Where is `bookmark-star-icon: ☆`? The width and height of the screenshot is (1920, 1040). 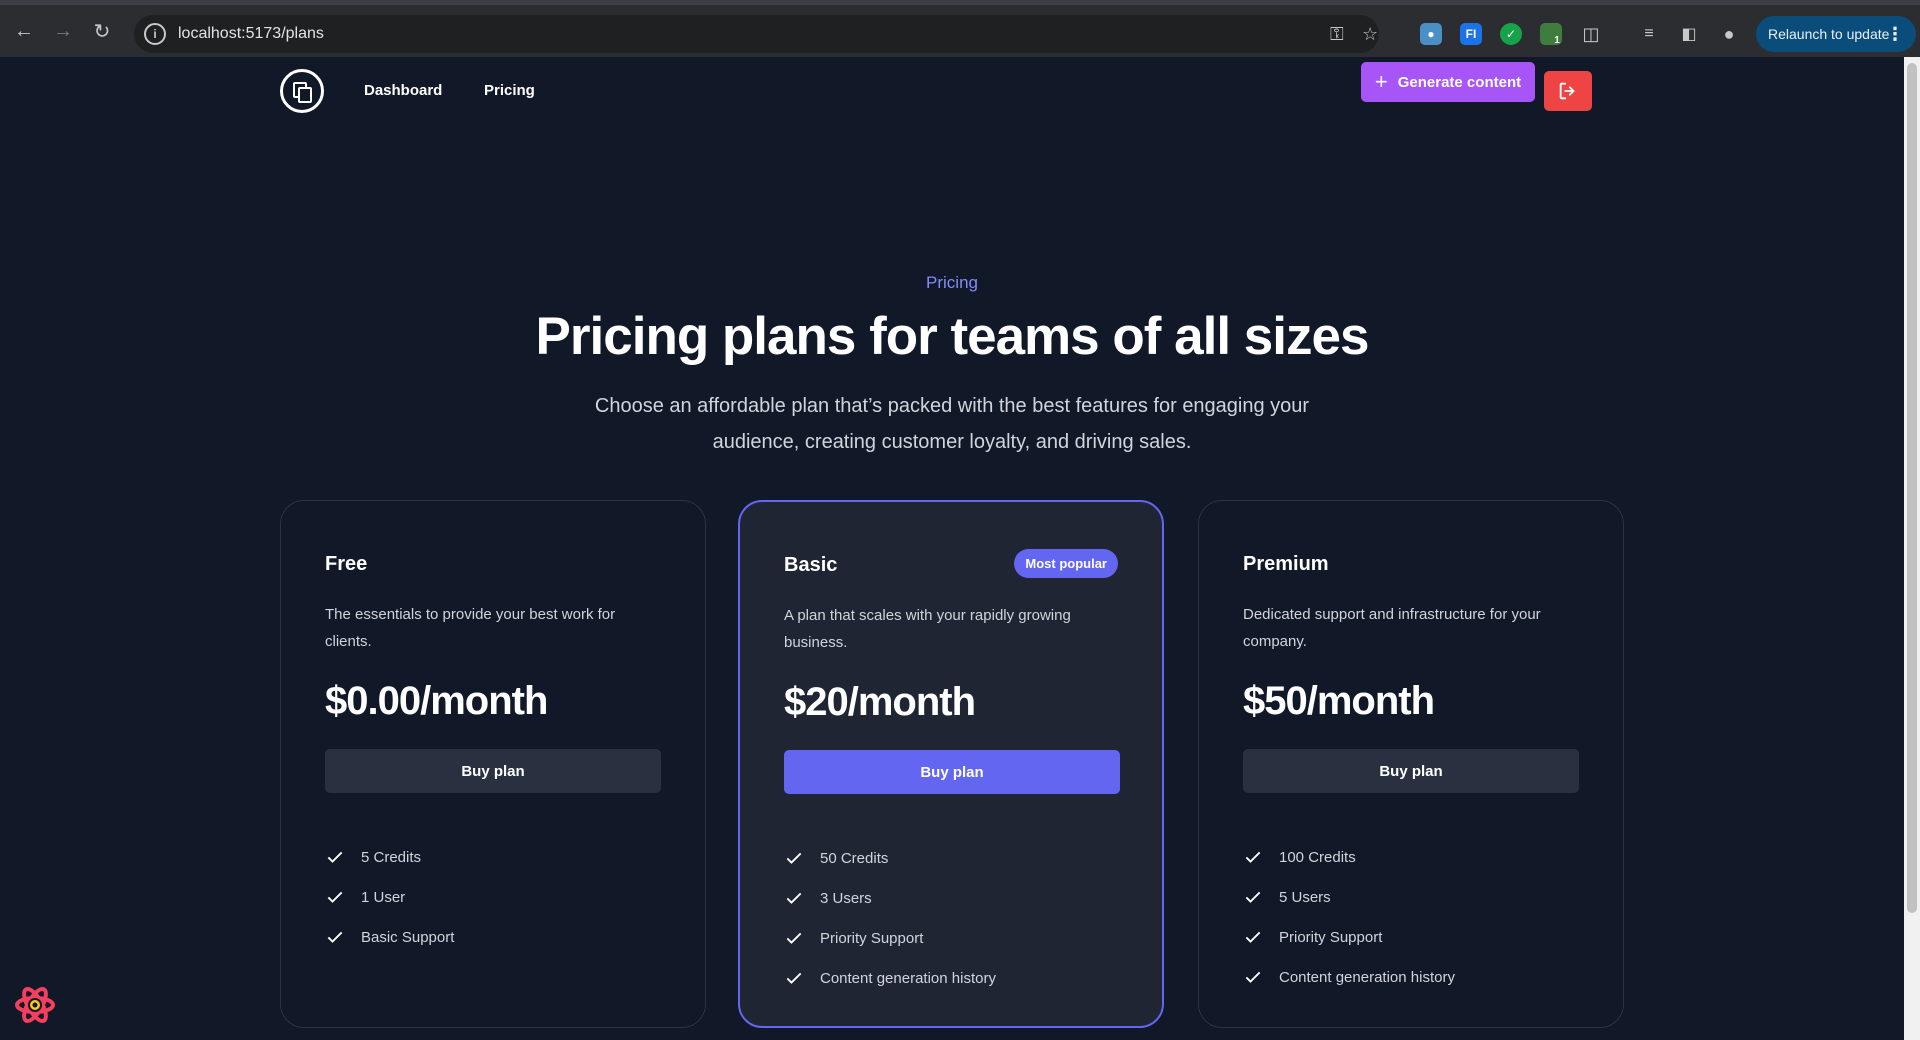 bookmark-star-icon: ☆ is located at coordinates (1370, 34).